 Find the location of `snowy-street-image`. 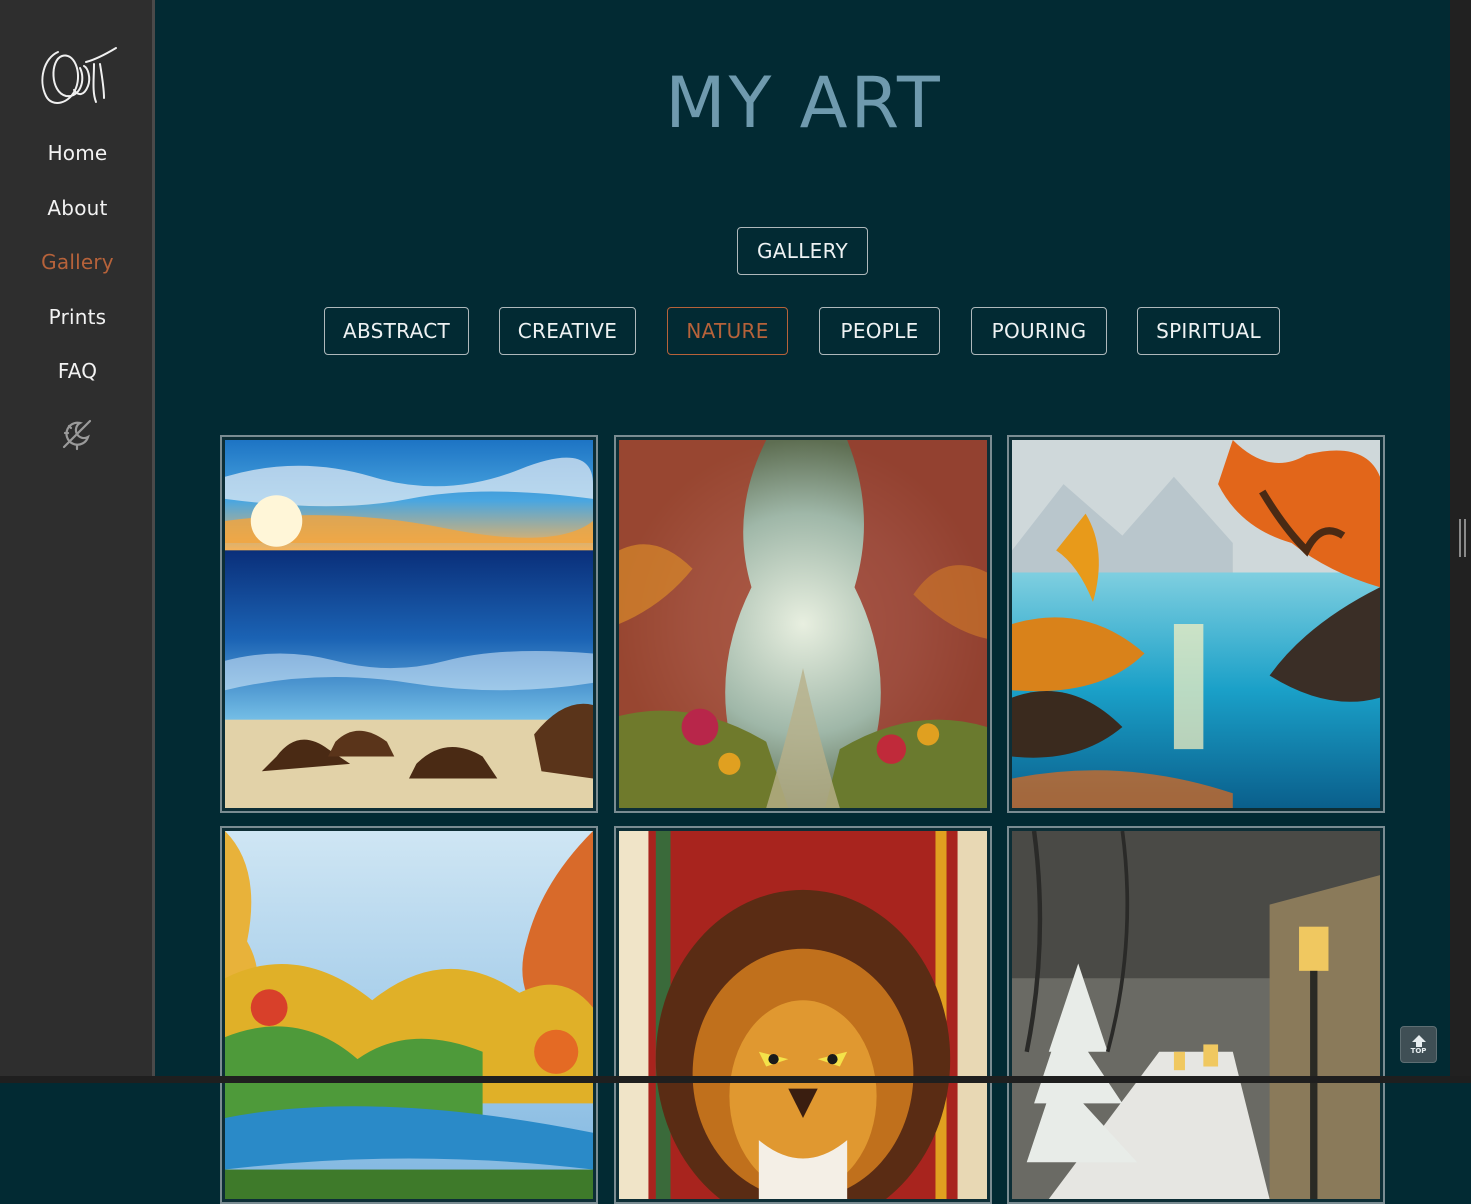

snowy-street-image is located at coordinates (1196, 1015).